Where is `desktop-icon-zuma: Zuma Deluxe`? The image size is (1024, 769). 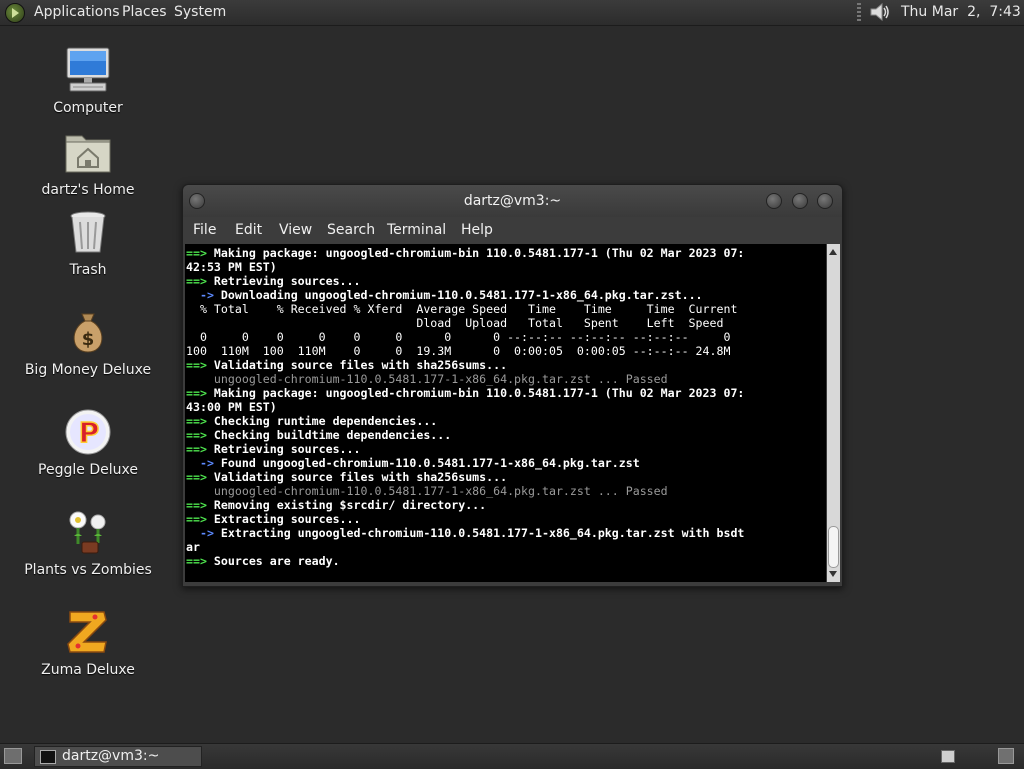 desktop-icon-zuma: Zuma Deluxe is located at coordinates (88, 643).